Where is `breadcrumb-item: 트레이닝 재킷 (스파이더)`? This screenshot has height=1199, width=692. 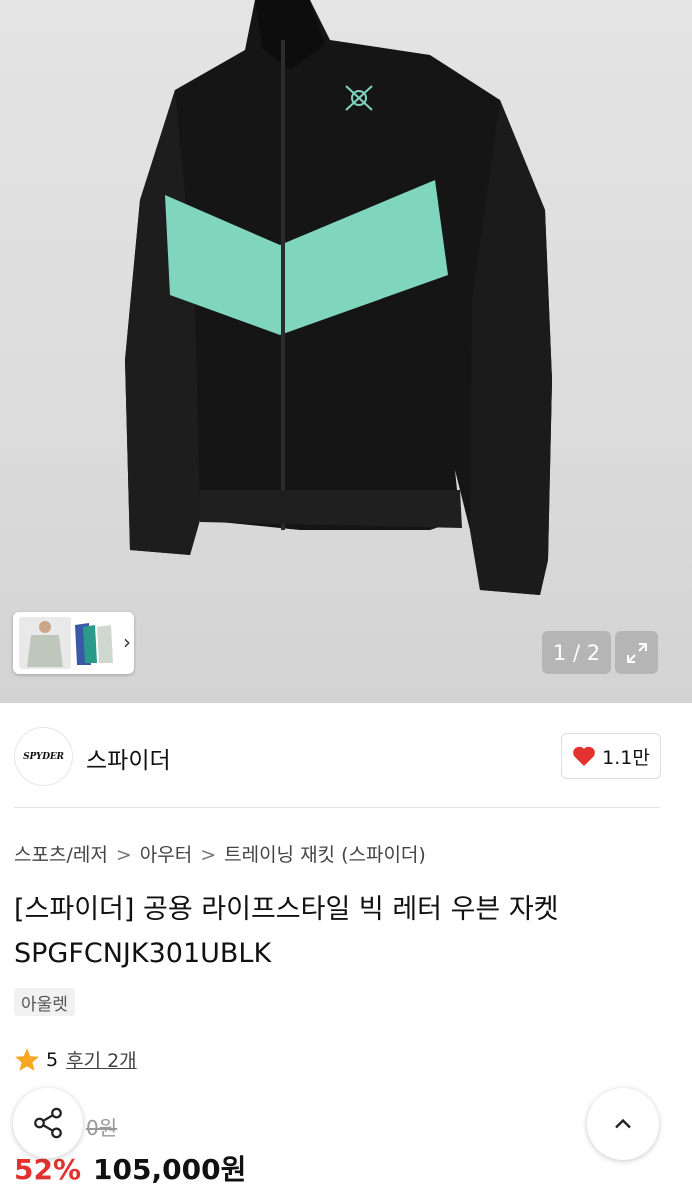
breadcrumb-item: 트레이닝 재킷 (스파이더) is located at coordinates (325, 855).